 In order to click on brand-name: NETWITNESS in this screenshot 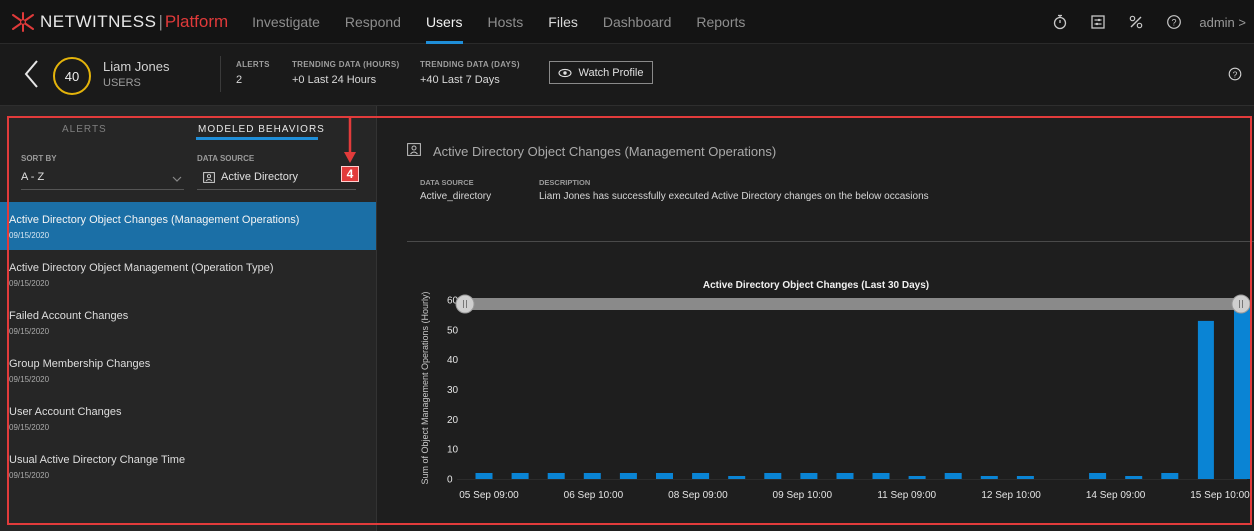, I will do `click(98, 21)`.